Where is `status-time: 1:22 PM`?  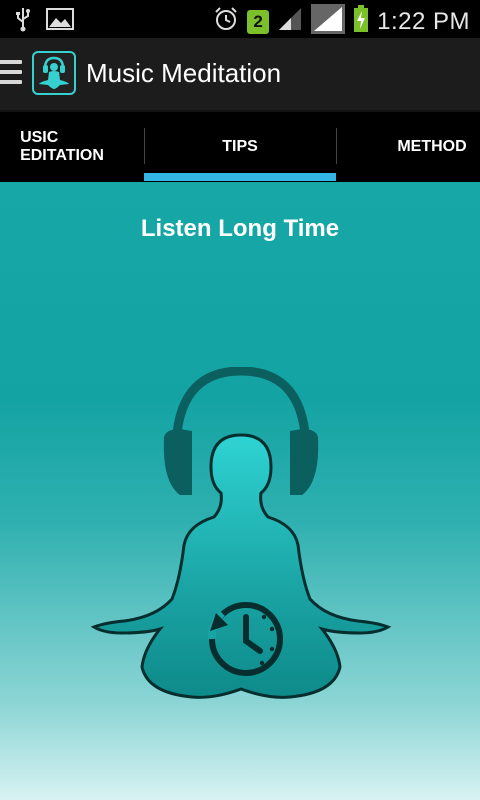 status-time: 1:22 PM is located at coordinates (423, 21).